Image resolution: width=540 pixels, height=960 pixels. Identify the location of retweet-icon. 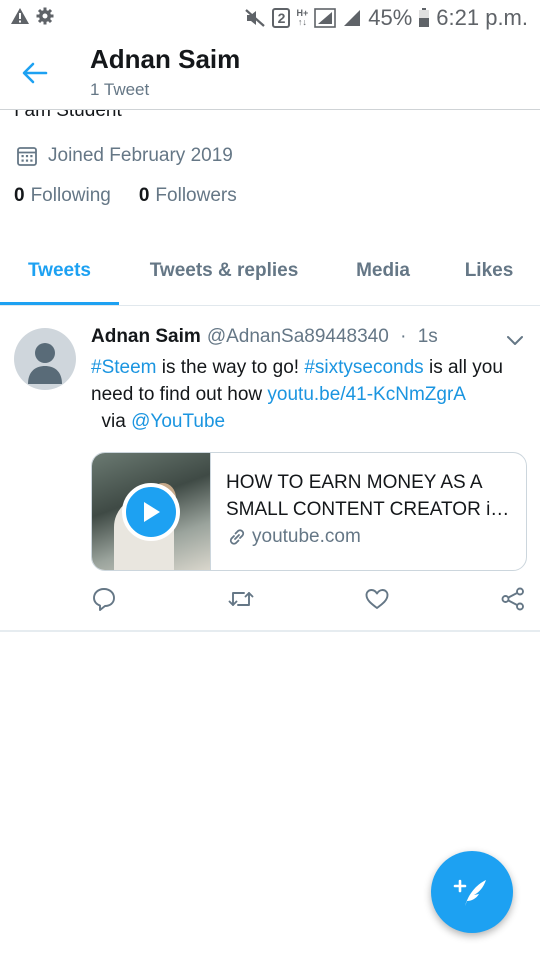
(241, 599).